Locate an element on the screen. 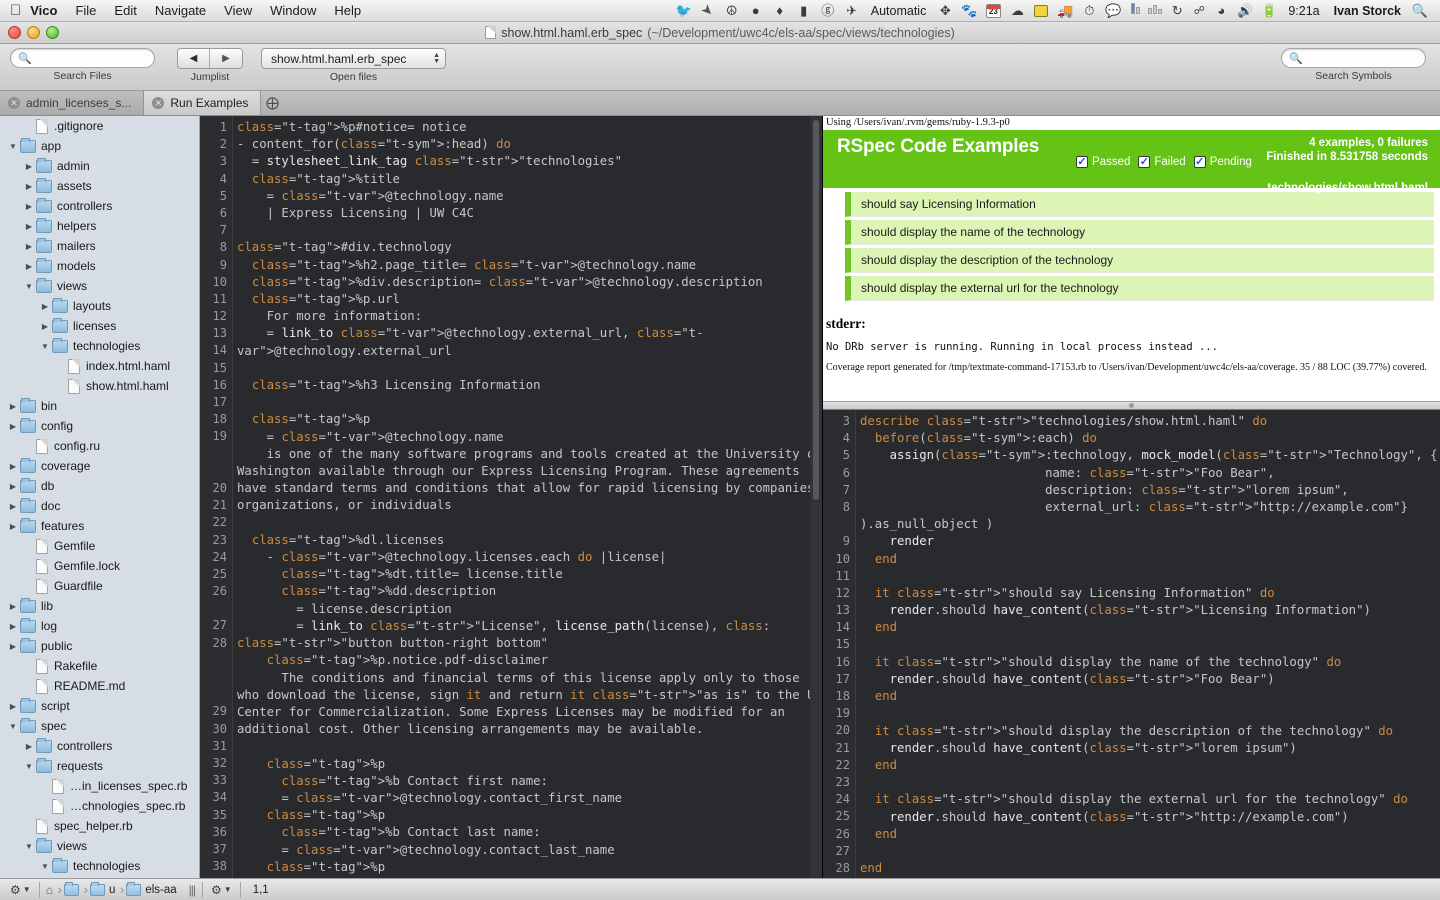 Image resolution: width=1440 pixels, height=900 pixels. paw-icon: 🐾 is located at coordinates (969, 11).